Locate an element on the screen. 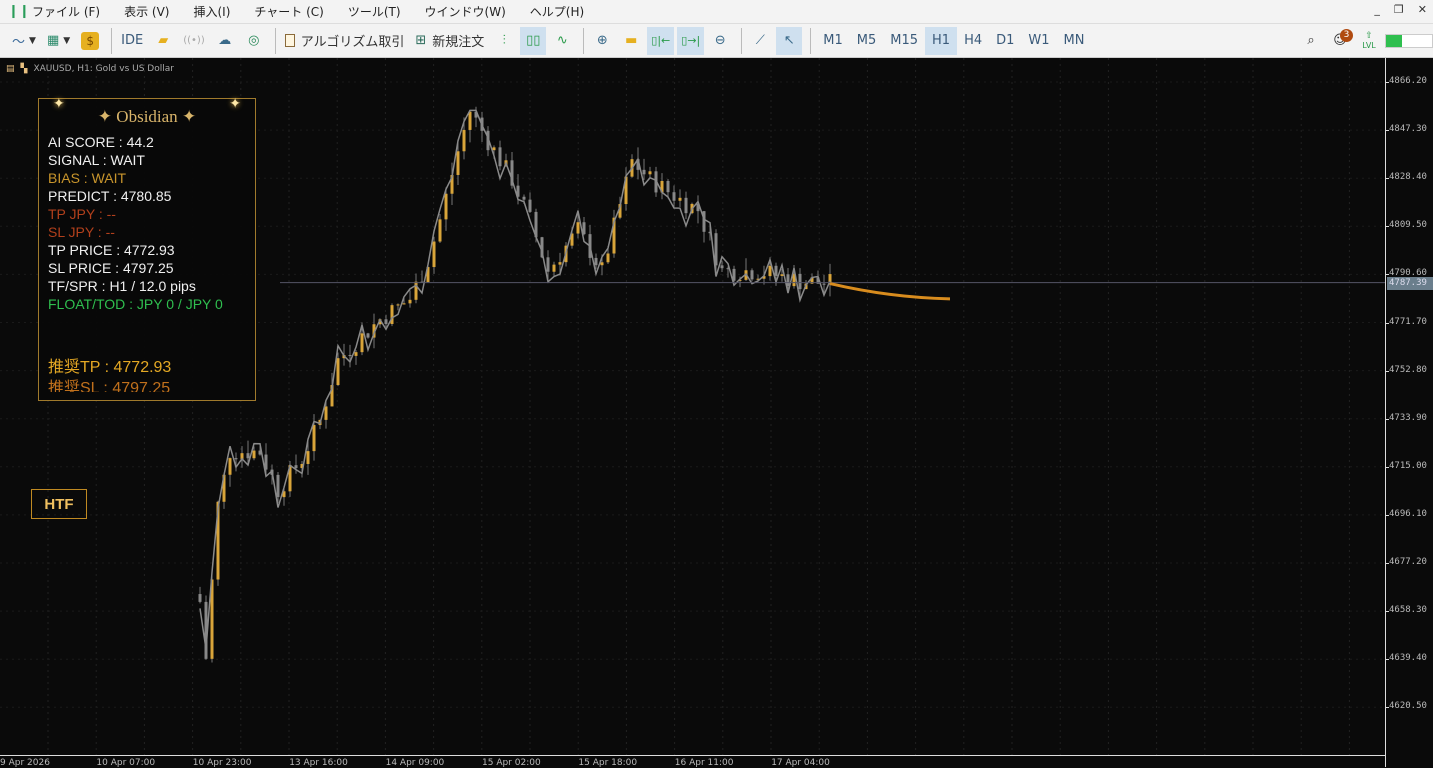 This screenshot has width=1433, height=768. close-button: ✕ is located at coordinates (1422, 9).